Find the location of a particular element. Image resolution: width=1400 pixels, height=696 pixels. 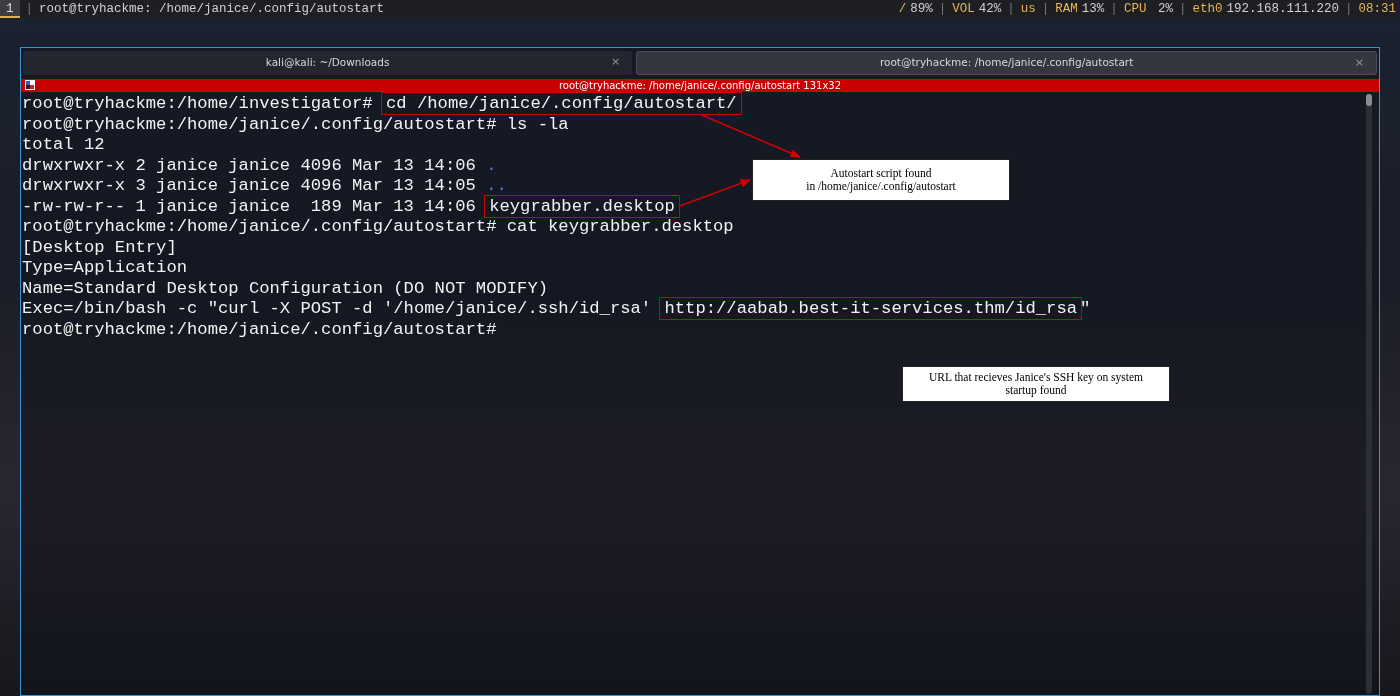

terminal-text: [Desktop Entry] is located at coordinates (99, 247).